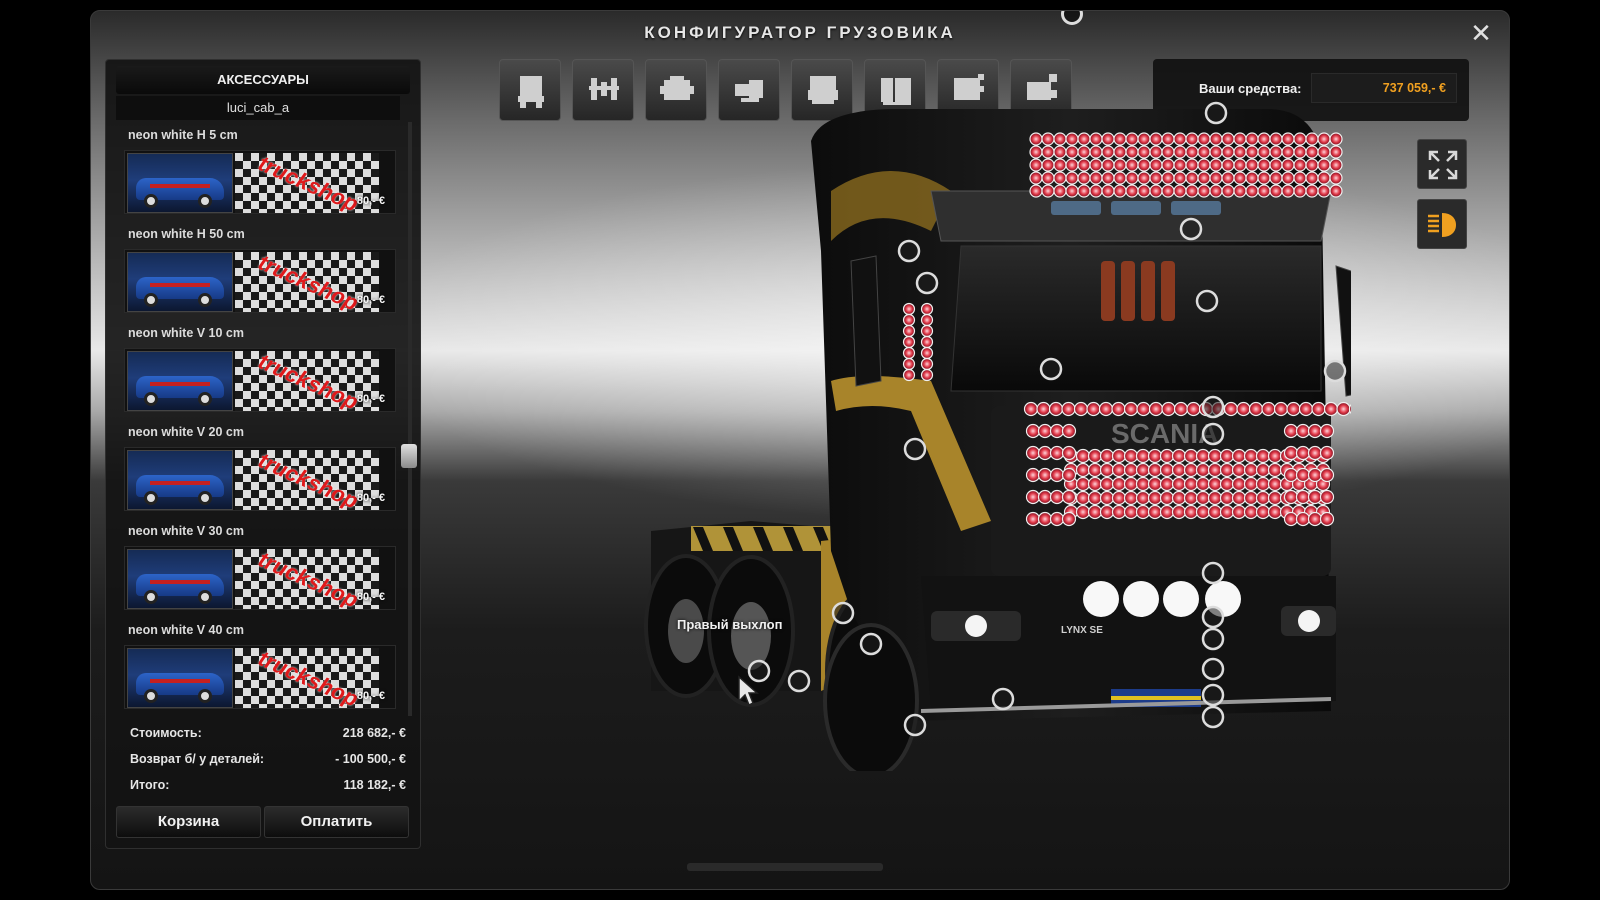 This screenshot has height=900, width=1600. I want to click on cost-label: Стоимость:, so click(166, 733).